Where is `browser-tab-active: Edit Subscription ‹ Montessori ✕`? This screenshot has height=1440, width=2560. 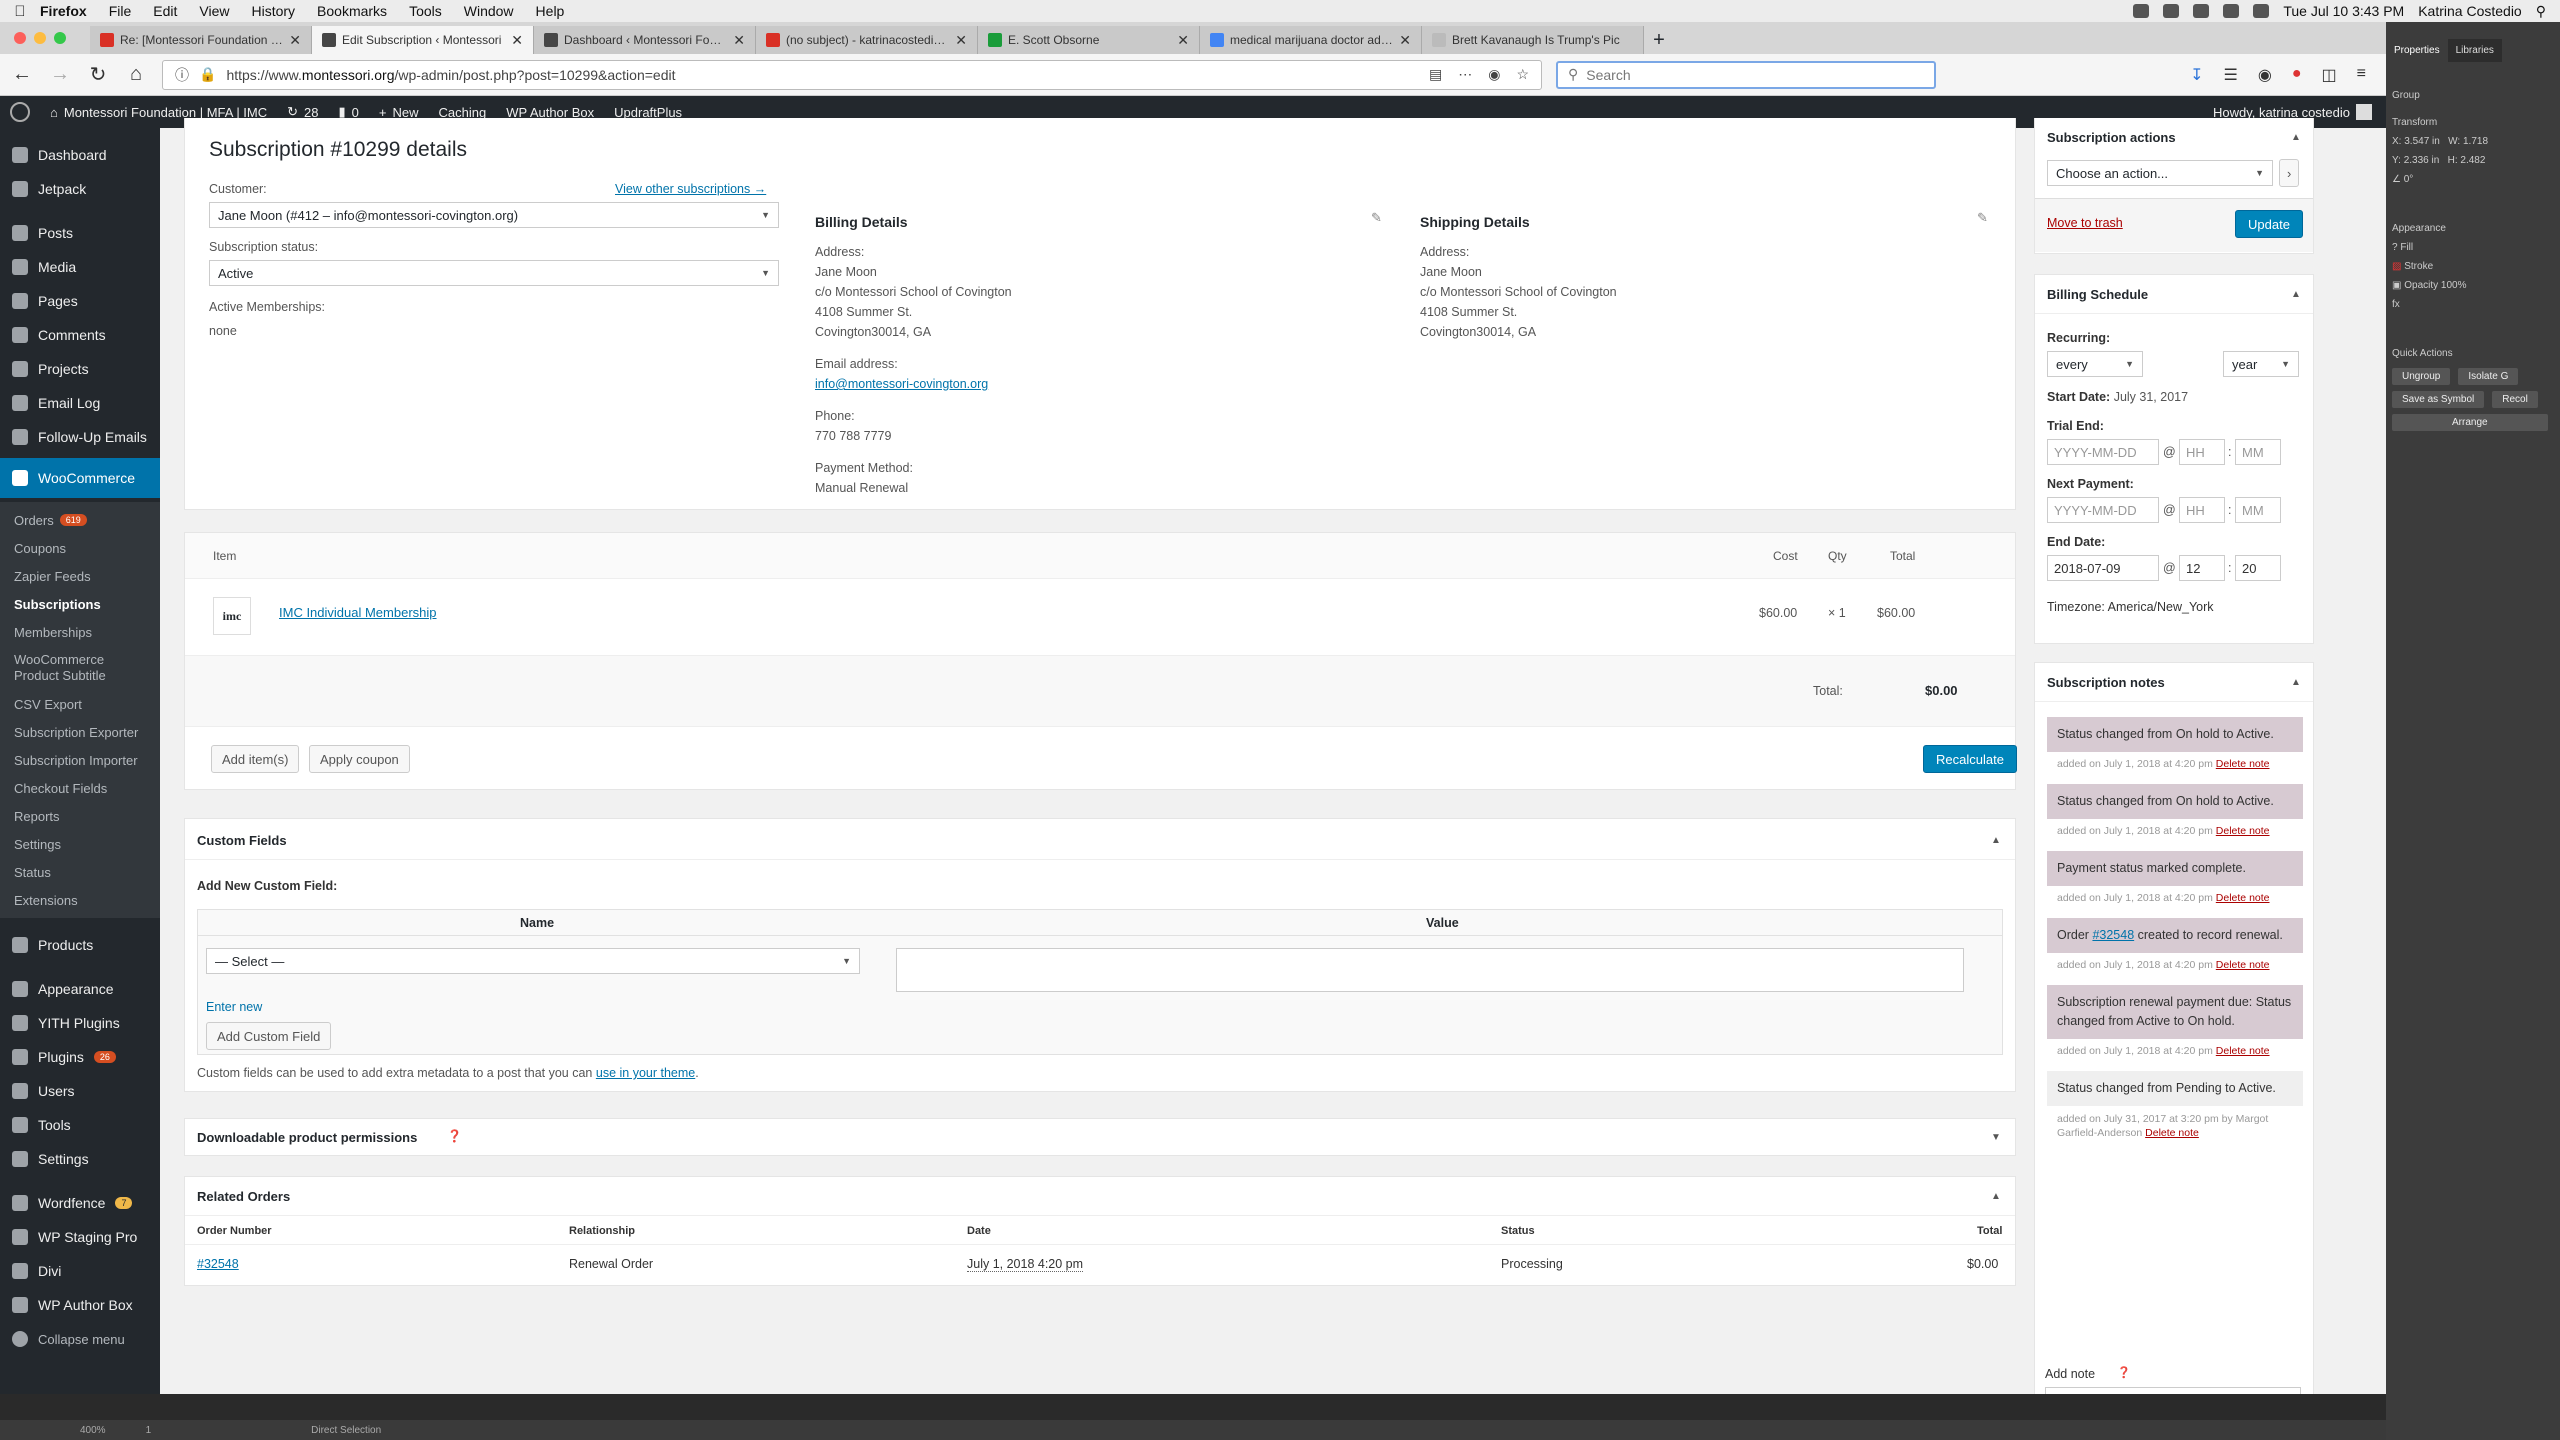
browser-tab-active: Edit Subscription ‹ Montessori ✕ is located at coordinates (423, 40).